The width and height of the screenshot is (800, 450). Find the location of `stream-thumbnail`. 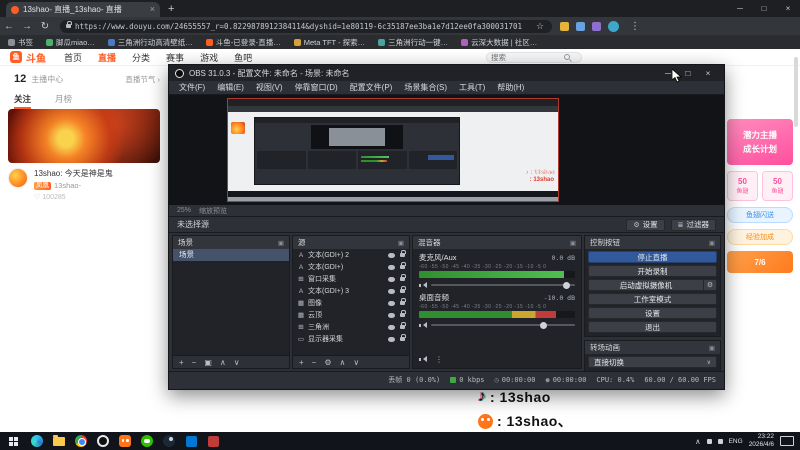

stream-thumbnail is located at coordinates (84, 136).